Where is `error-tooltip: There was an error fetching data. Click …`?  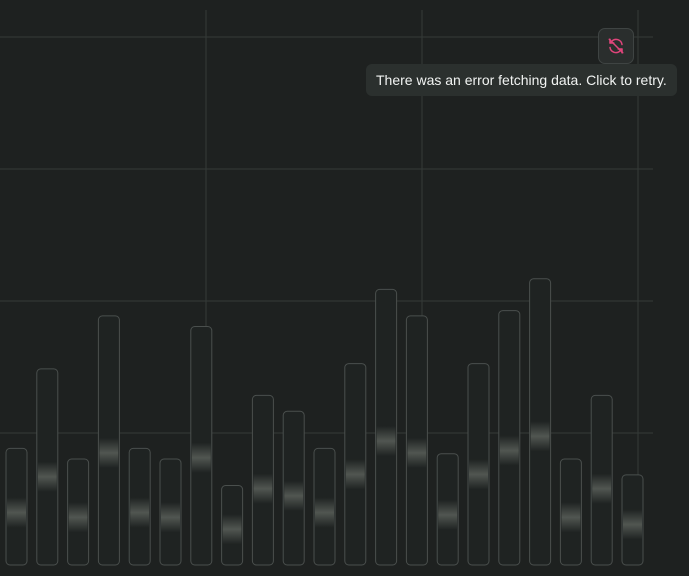 error-tooltip: There was an error fetching data. Click … is located at coordinates (521, 80).